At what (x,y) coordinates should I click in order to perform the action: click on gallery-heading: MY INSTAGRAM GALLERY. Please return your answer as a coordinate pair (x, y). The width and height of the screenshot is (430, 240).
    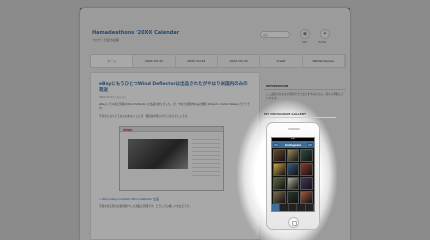
    Looking at the image, I should click on (300, 115).